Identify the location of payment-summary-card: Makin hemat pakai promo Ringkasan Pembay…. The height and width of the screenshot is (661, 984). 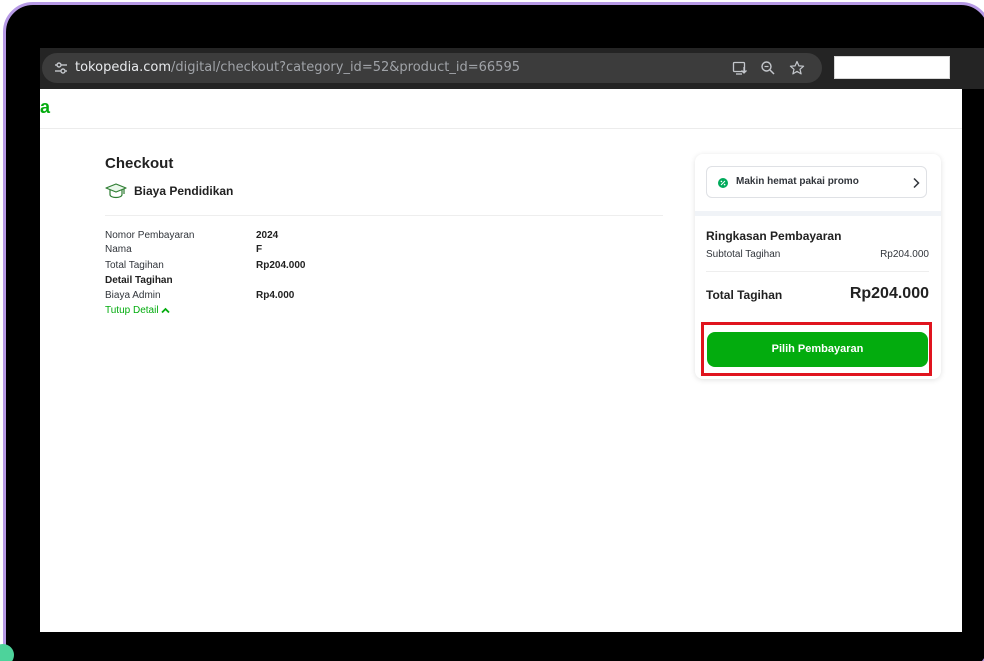
(818, 266).